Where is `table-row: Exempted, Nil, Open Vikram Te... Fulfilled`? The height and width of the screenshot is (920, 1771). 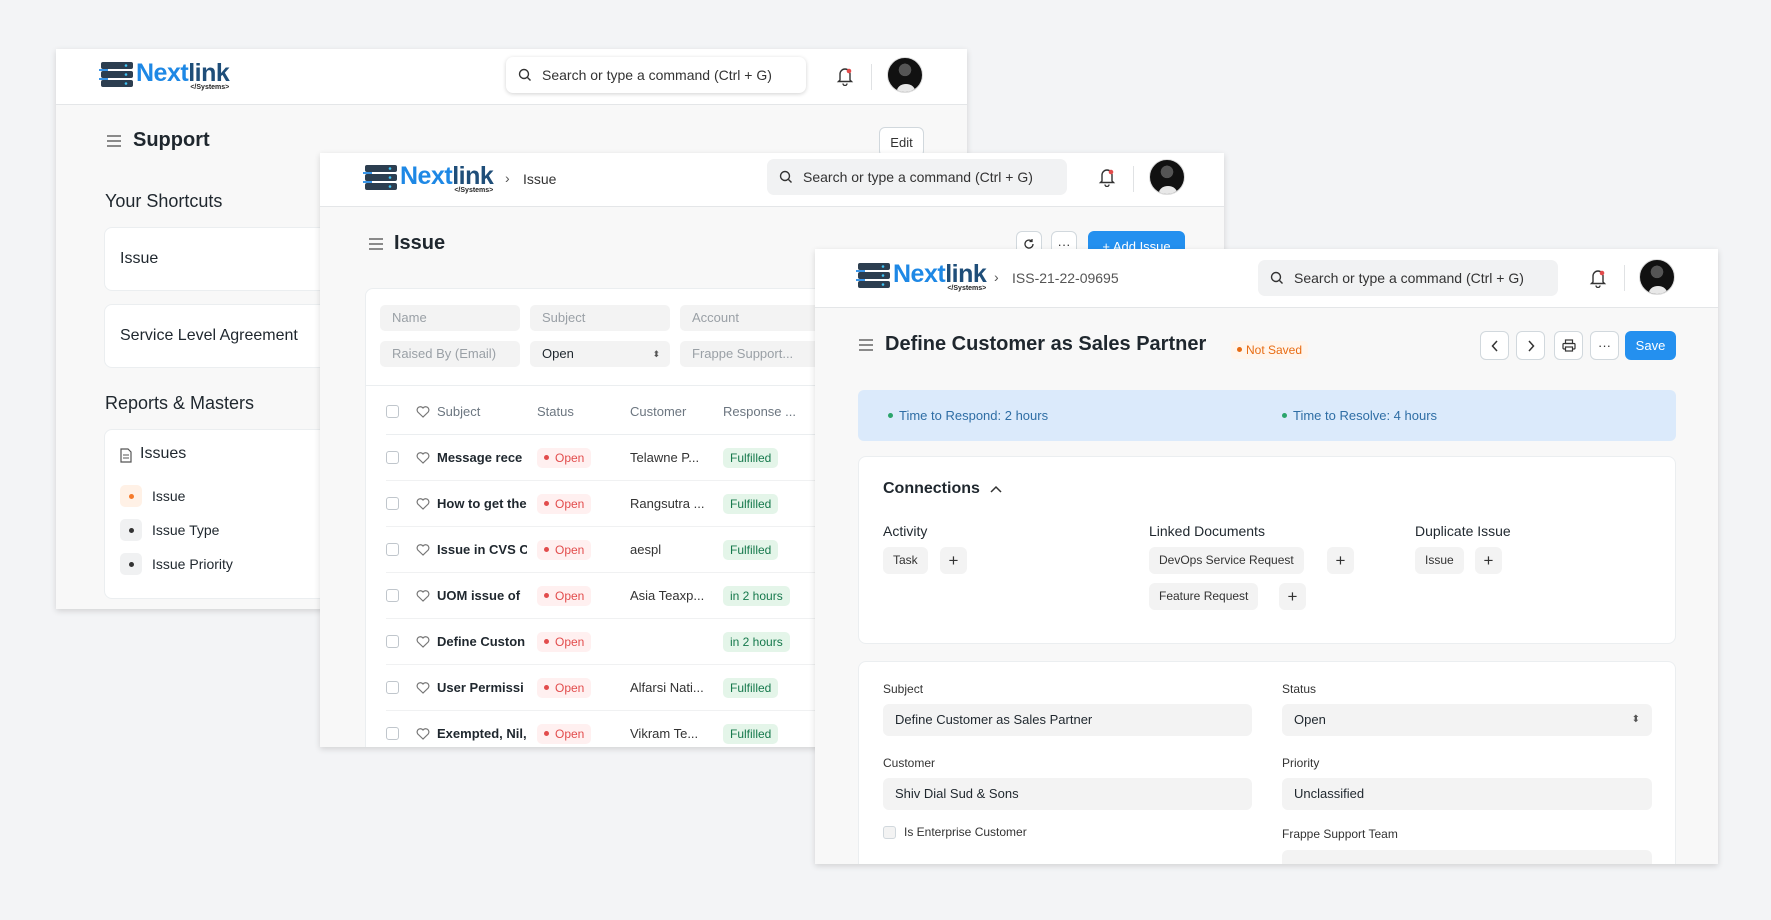
table-row: Exempted, Nil, Open Vikram Te... Fulfilled is located at coordinates (611, 729).